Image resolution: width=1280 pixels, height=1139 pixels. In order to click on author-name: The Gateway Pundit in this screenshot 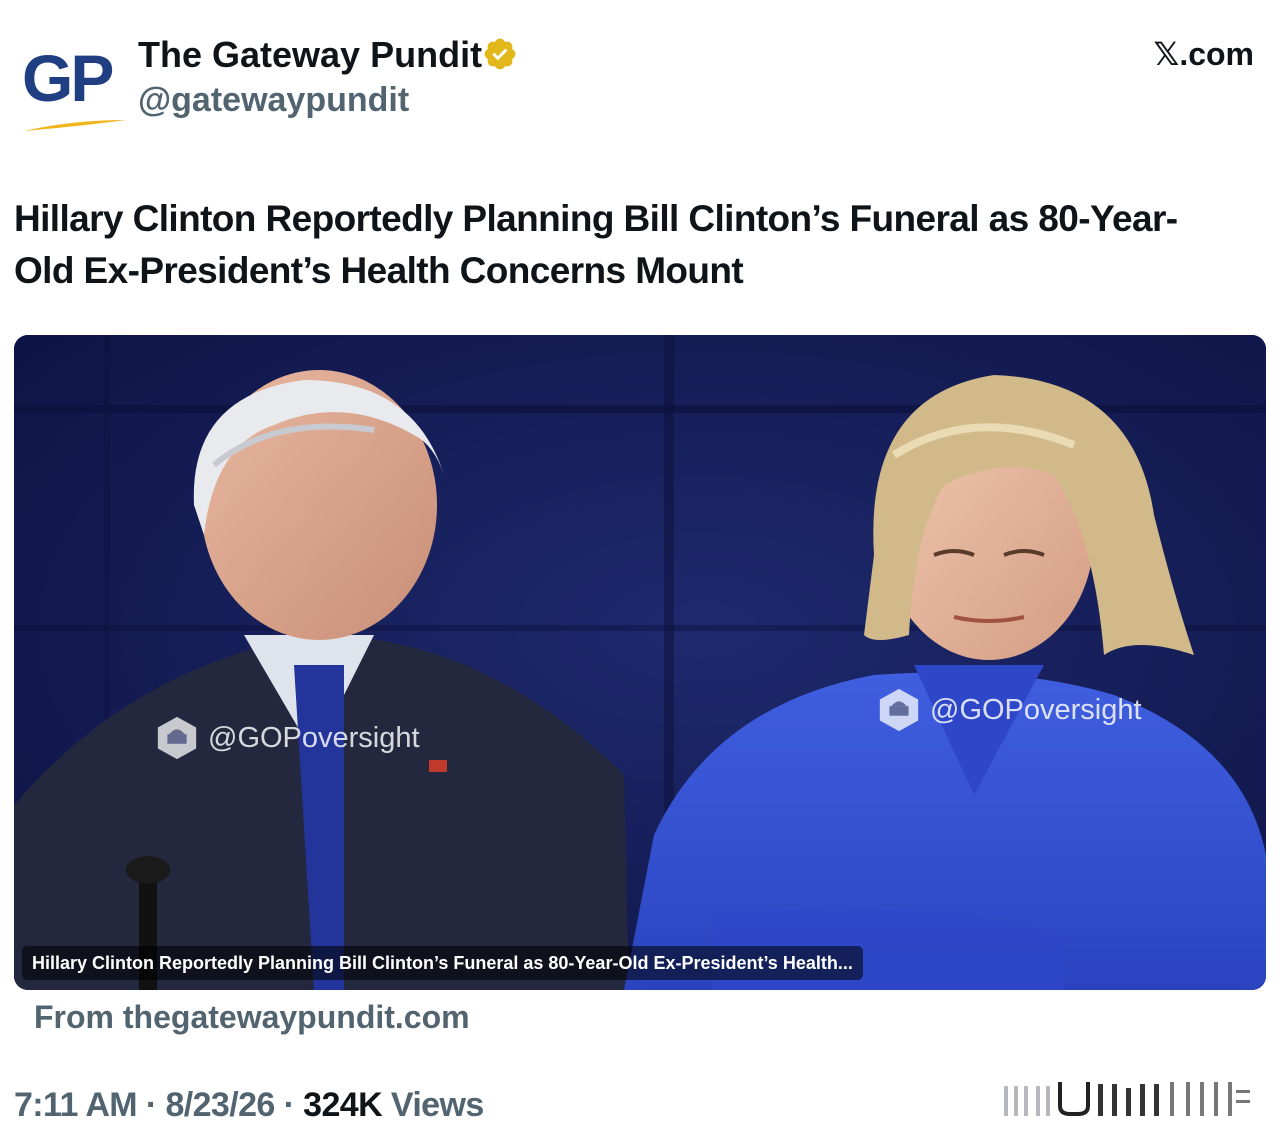, I will do `click(310, 55)`.